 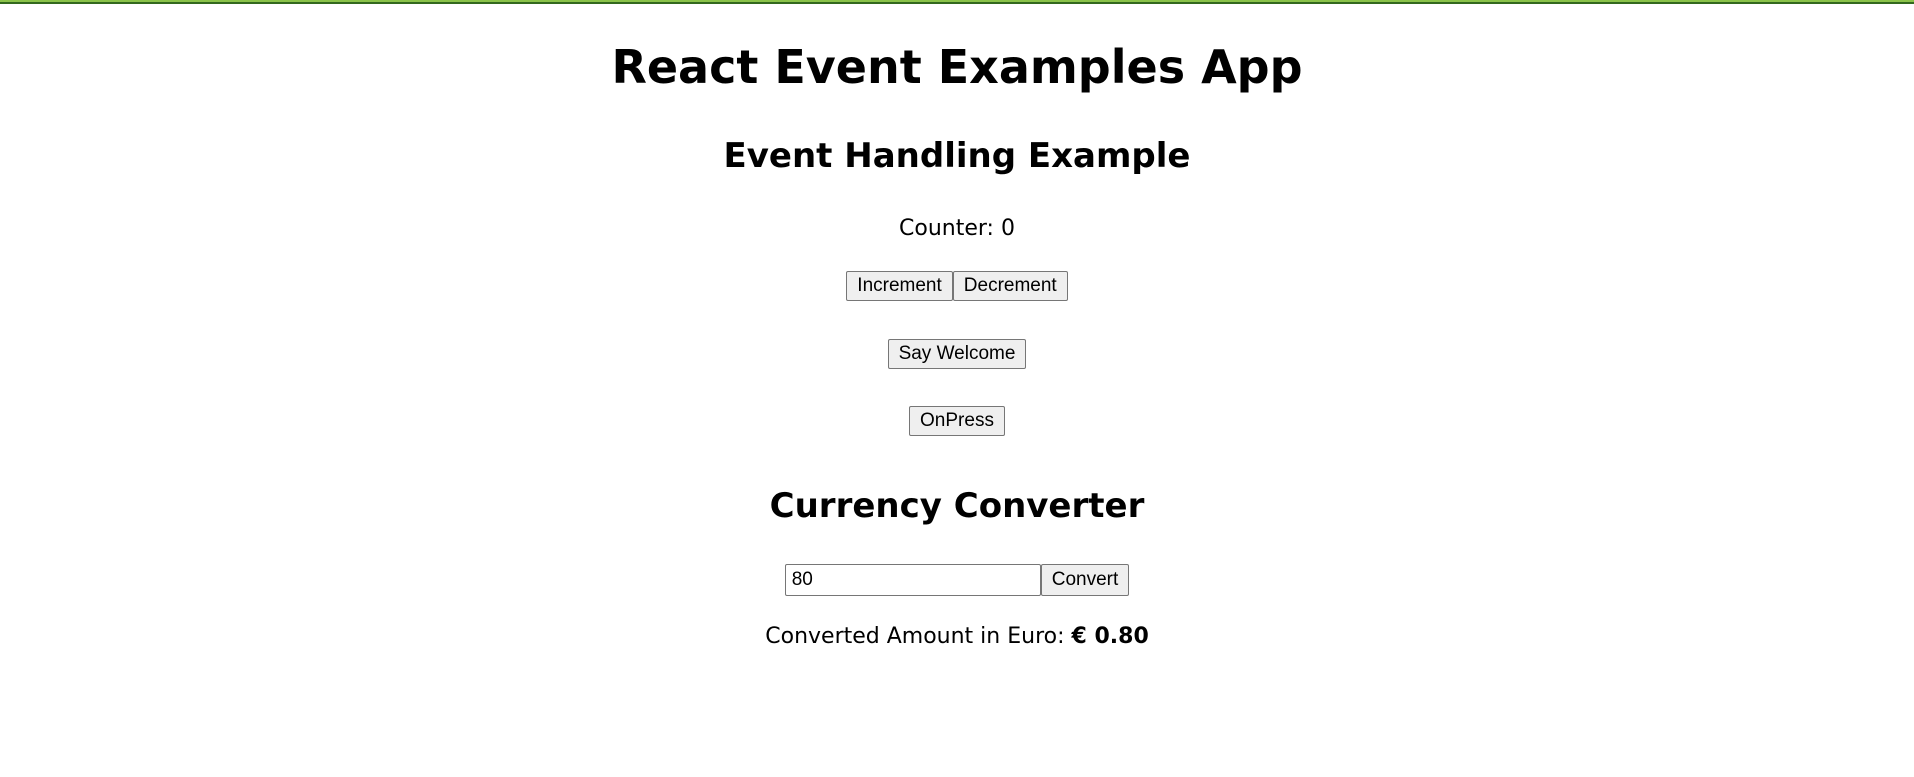 I want to click on onpress-button: OnPress, so click(x=957, y=421).